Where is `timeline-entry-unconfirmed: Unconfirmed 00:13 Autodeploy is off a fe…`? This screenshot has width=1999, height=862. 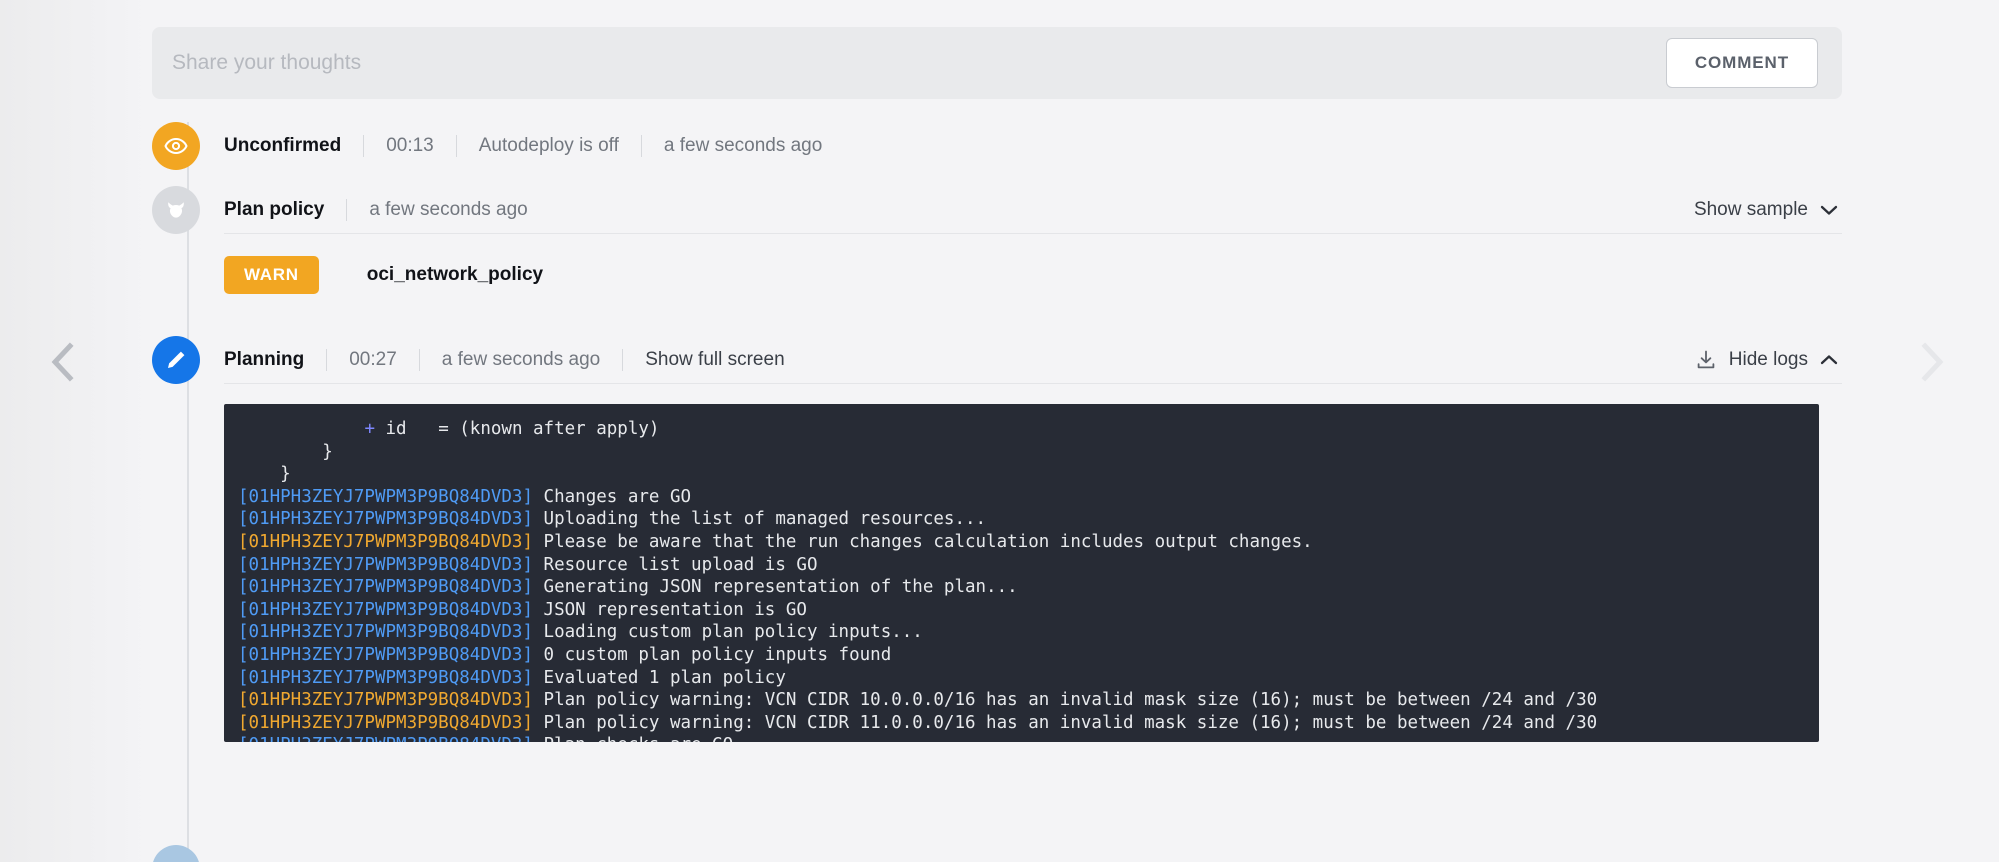
timeline-entry-unconfirmed: Unconfirmed 00:13 Autodeploy is off a fe… is located at coordinates (997, 146).